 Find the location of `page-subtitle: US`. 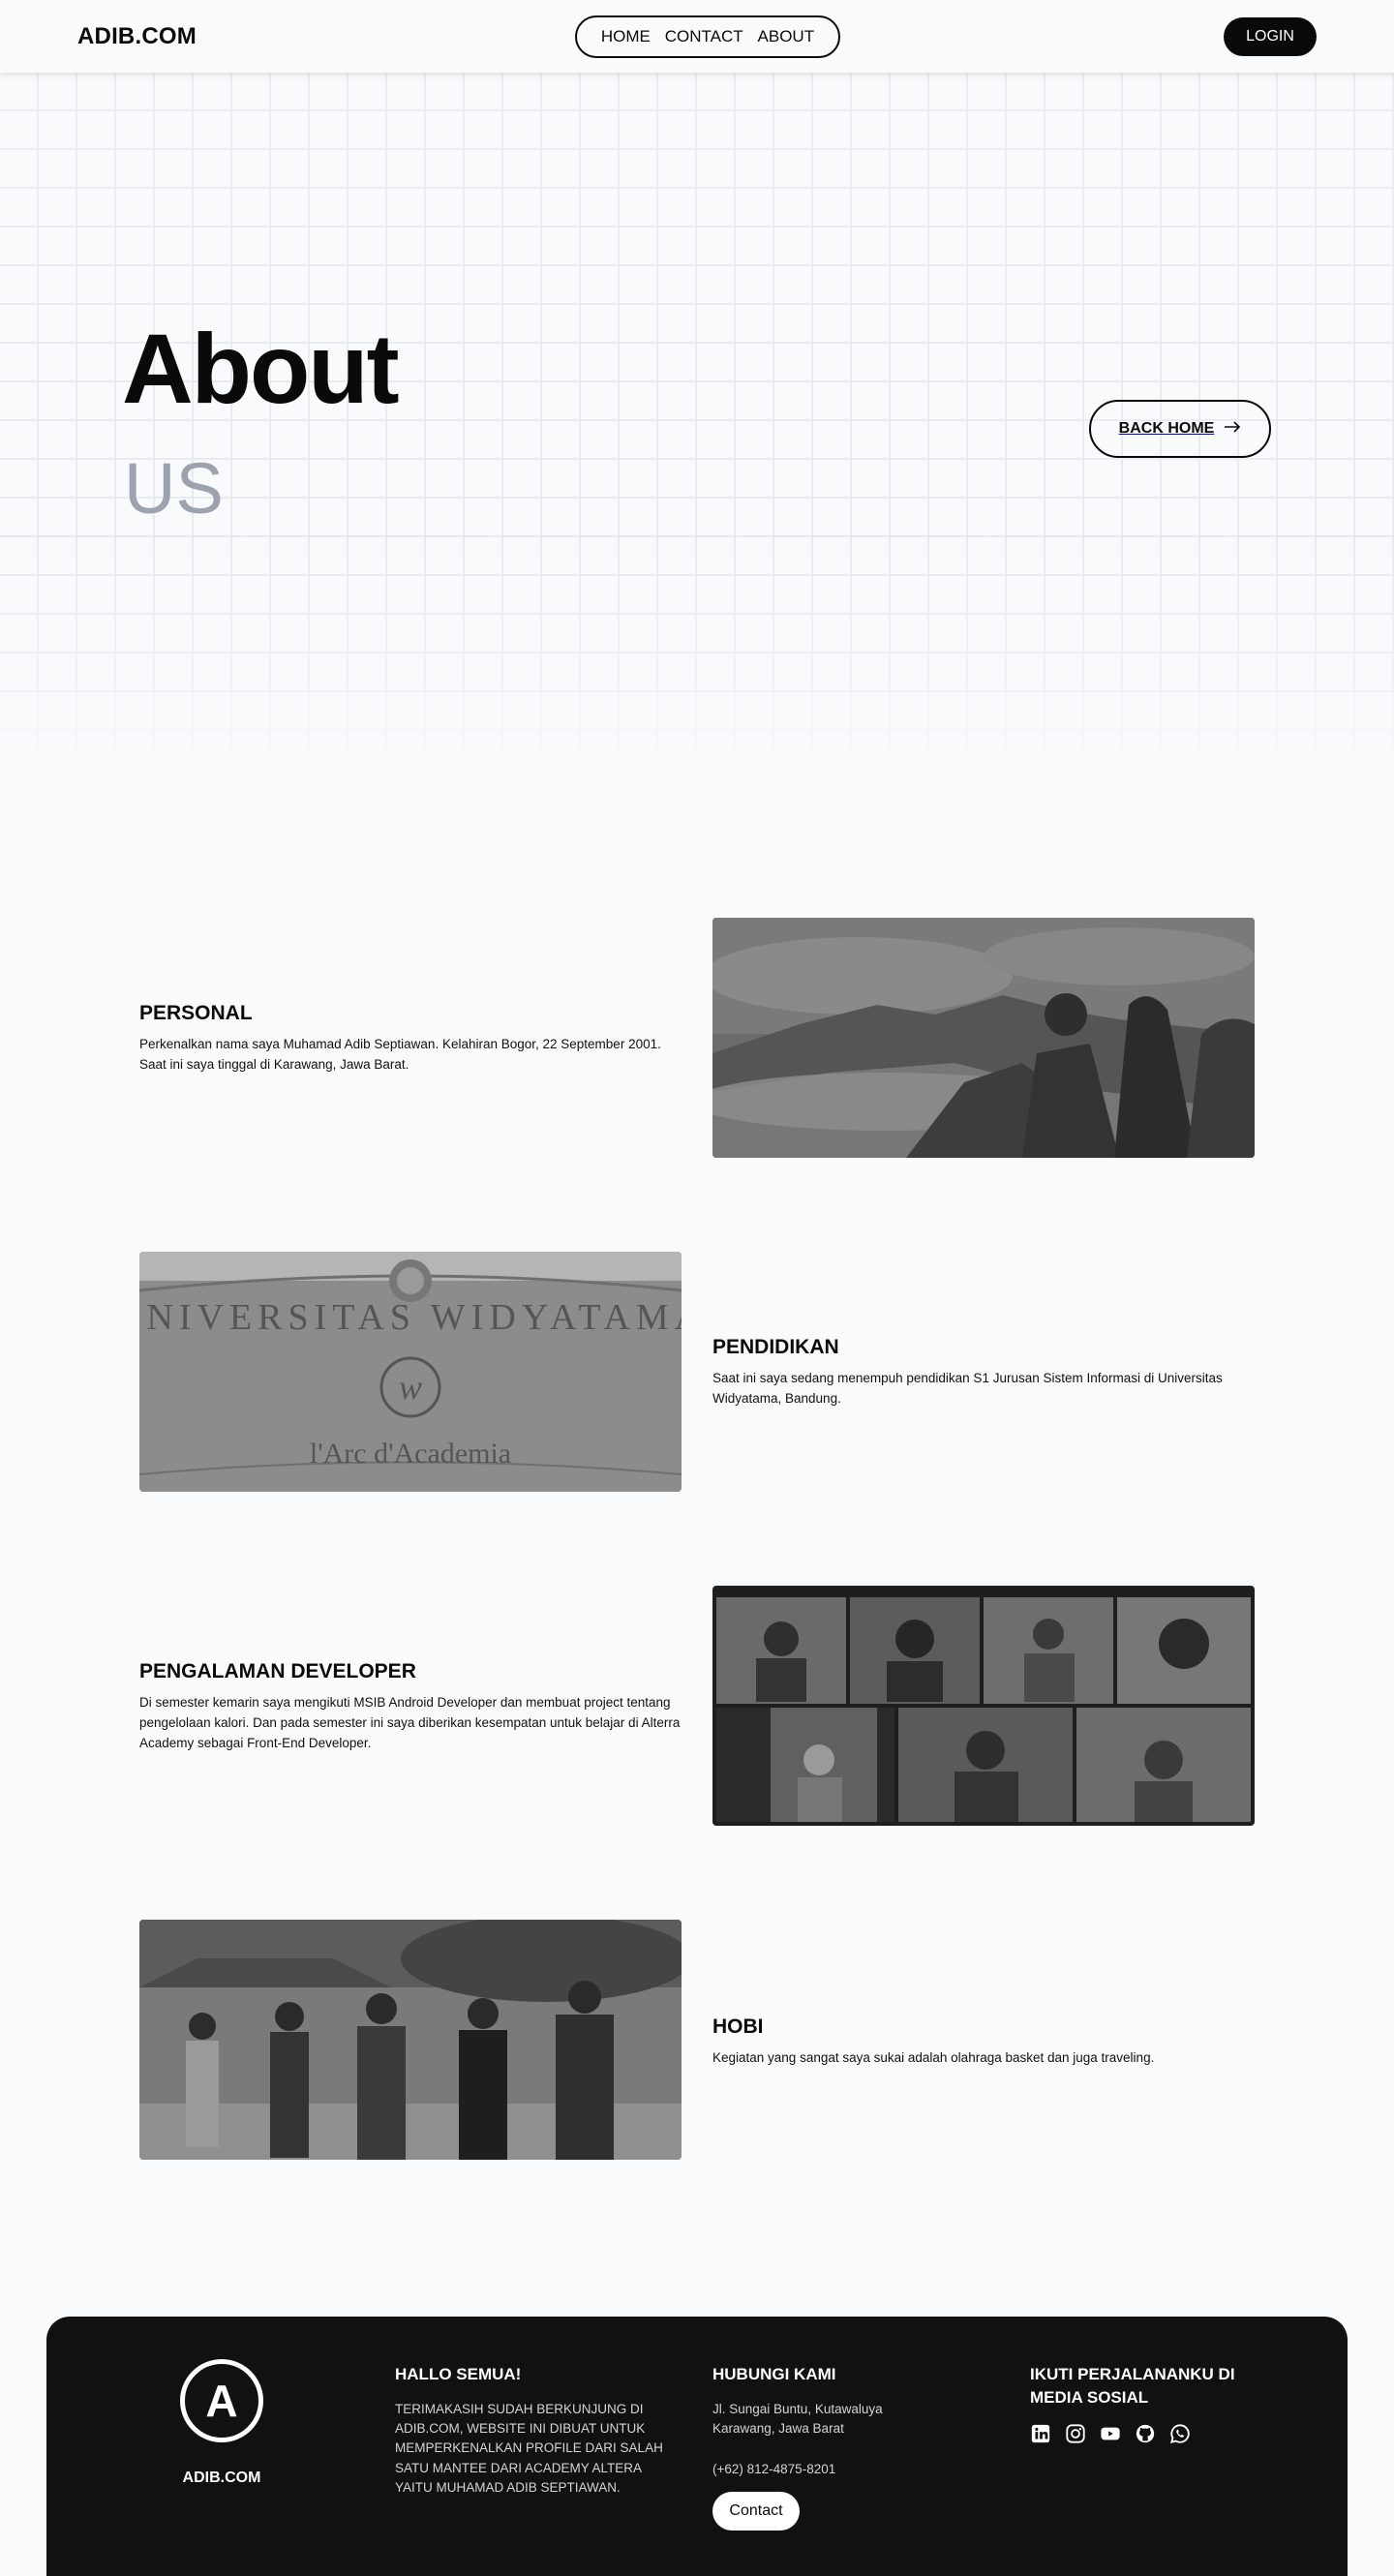

page-subtitle: US is located at coordinates (174, 488).